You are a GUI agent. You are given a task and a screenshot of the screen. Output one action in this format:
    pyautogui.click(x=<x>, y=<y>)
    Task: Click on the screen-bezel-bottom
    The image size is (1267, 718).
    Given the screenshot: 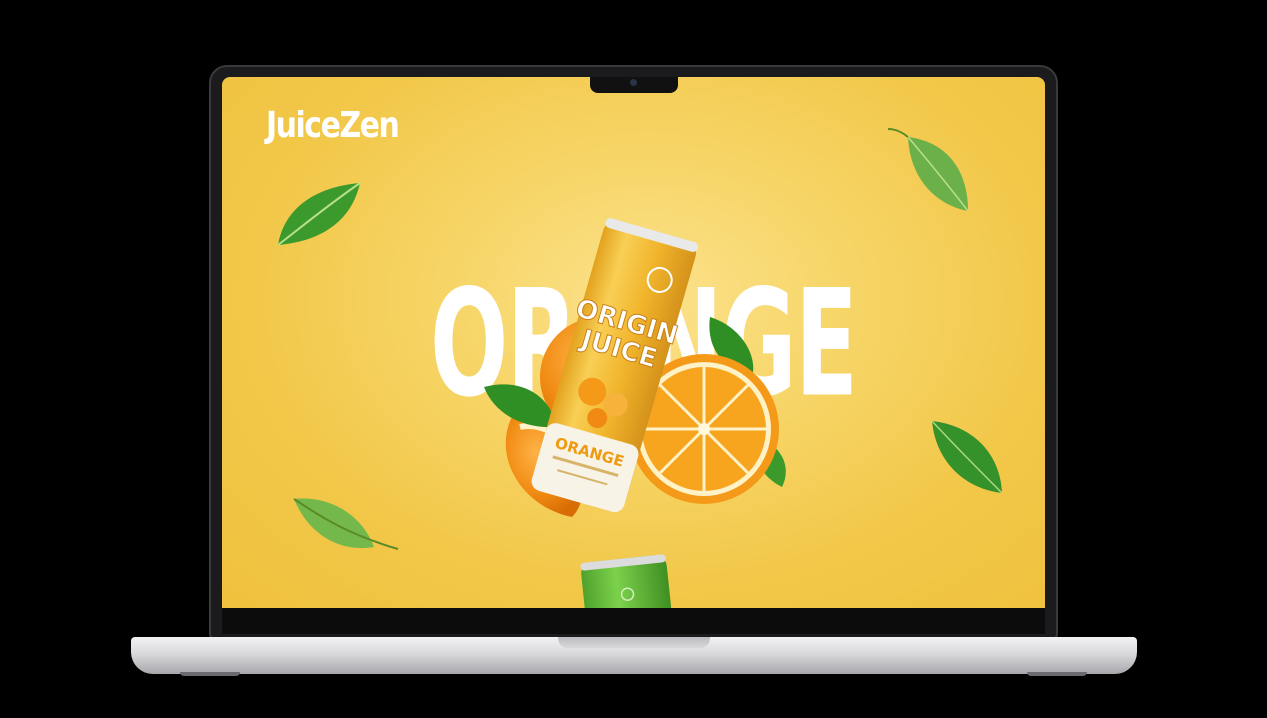 What is the action you would take?
    pyautogui.click(x=633, y=621)
    